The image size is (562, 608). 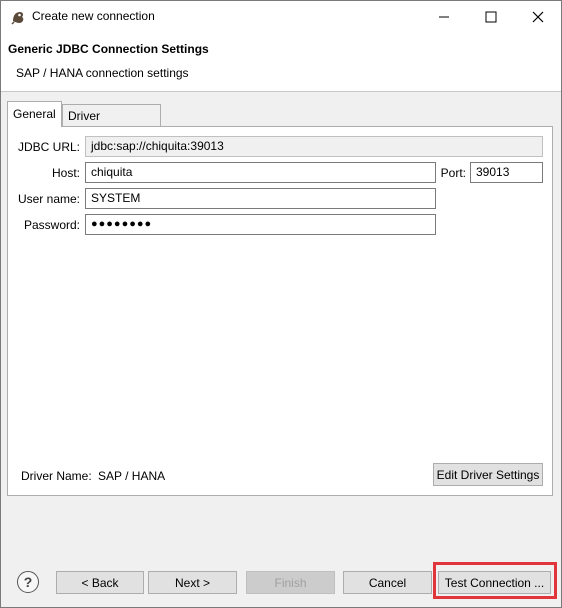 I want to click on host-label: Host:, so click(x=65, y=173).